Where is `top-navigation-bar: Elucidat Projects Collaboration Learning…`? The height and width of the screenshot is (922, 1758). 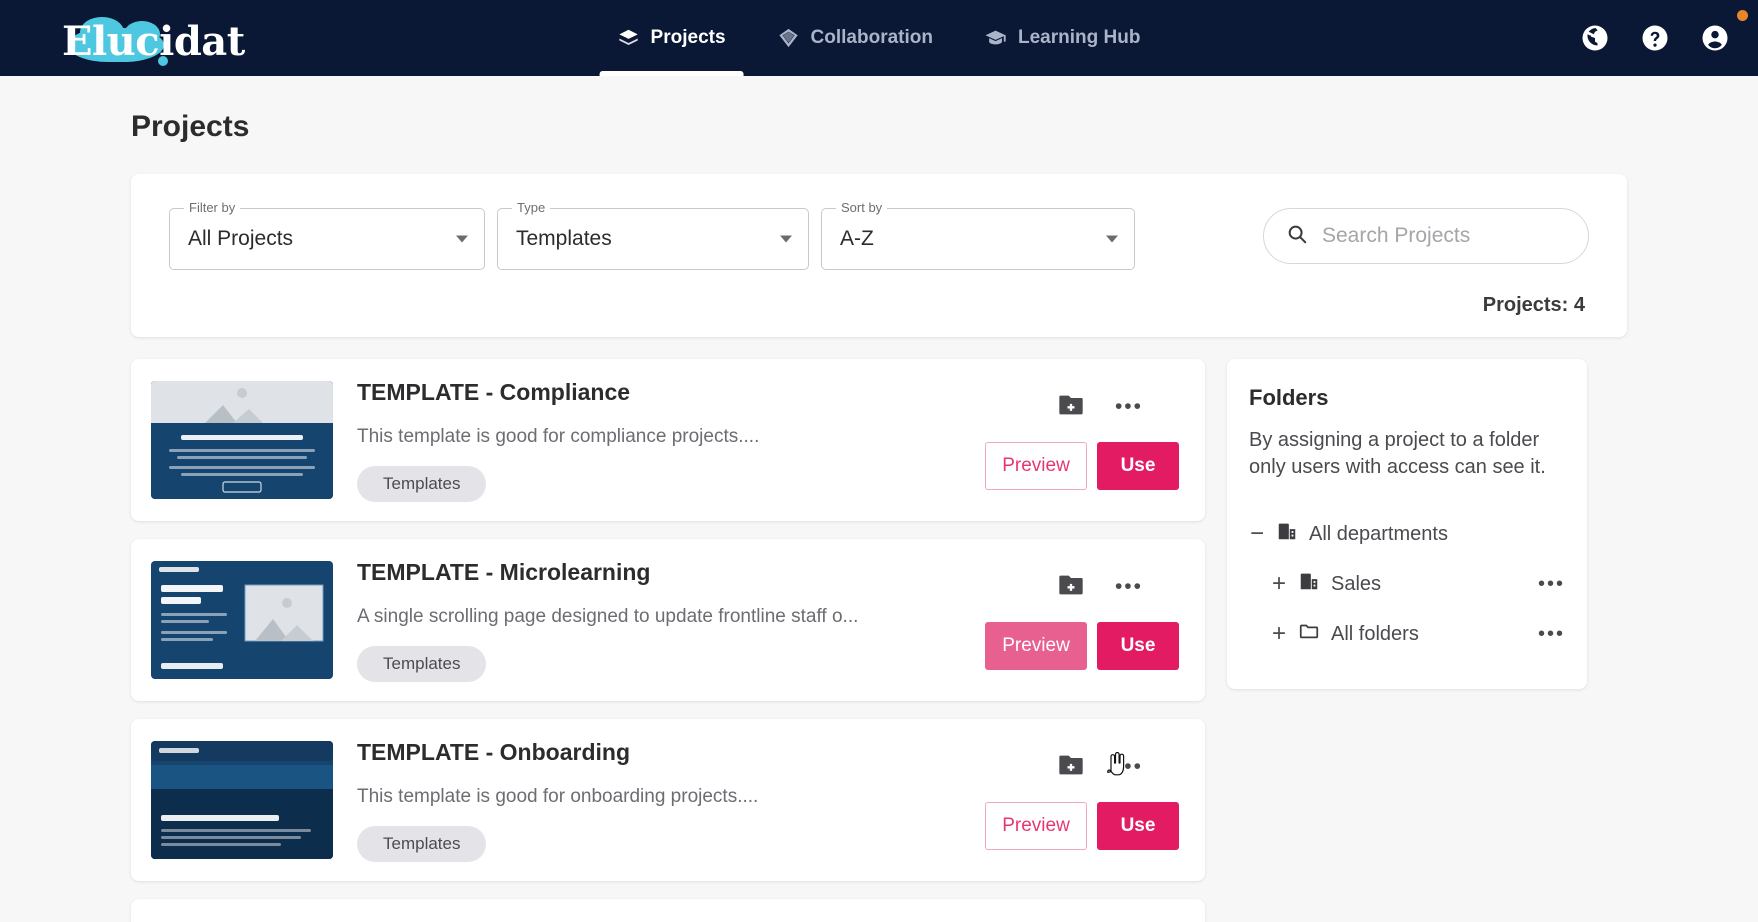
top-navigation-bar: Elucidat Projects Collaboration Learning… is located at coordinates (879, 38).